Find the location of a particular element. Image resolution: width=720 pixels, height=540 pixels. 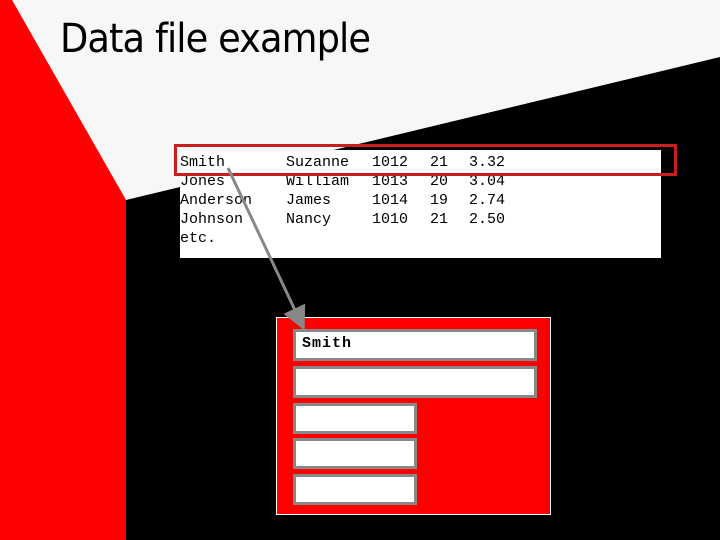

record-highlight-box is located at coordinates (425, 160).